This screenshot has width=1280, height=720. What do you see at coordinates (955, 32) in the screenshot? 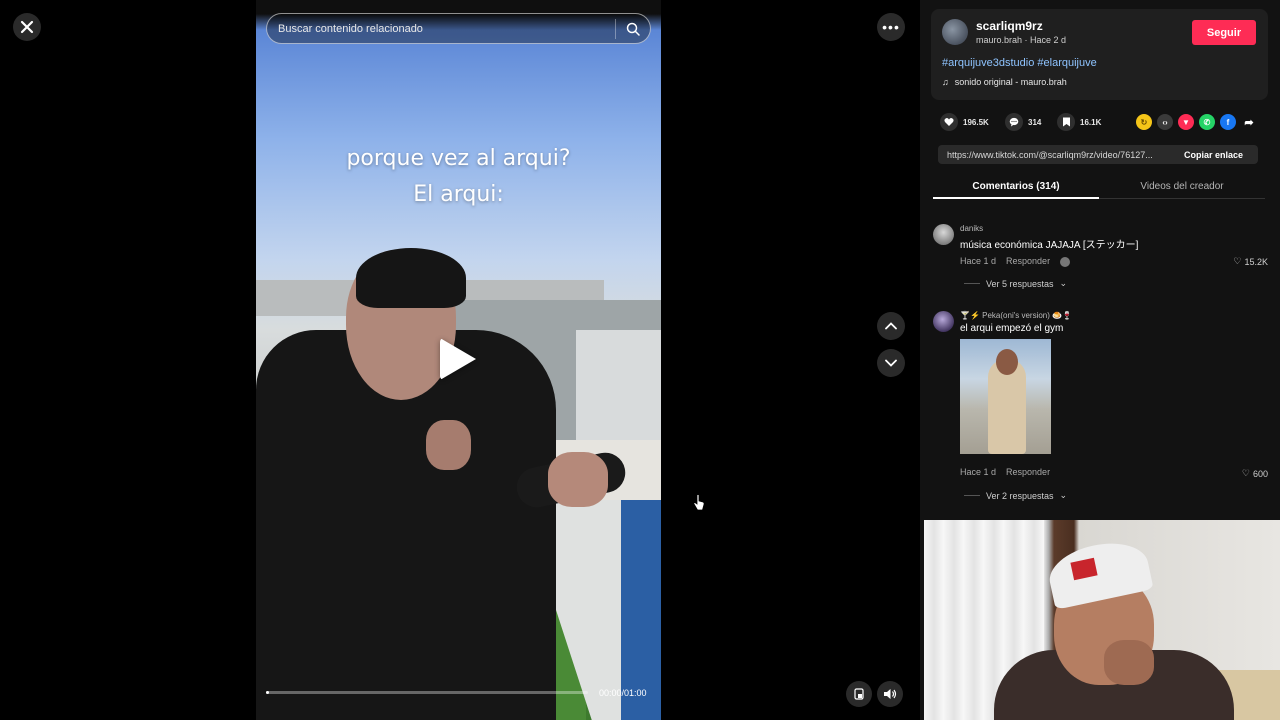
I see `author-avatar` at bounding box center [955, 32].